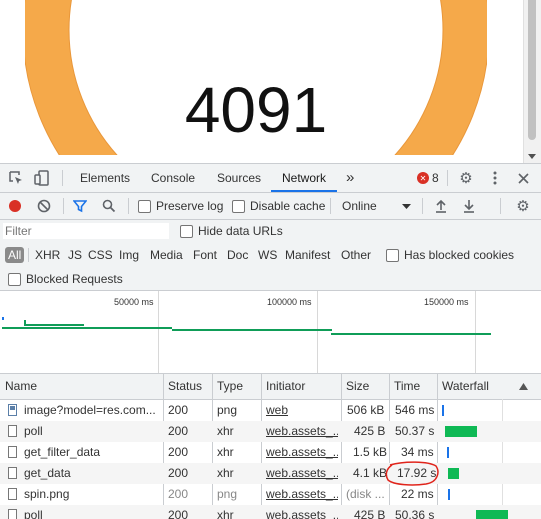 This screenshot has width=541, height=519. I want to click on type-filter-doc: Doc, so click(237, 255).